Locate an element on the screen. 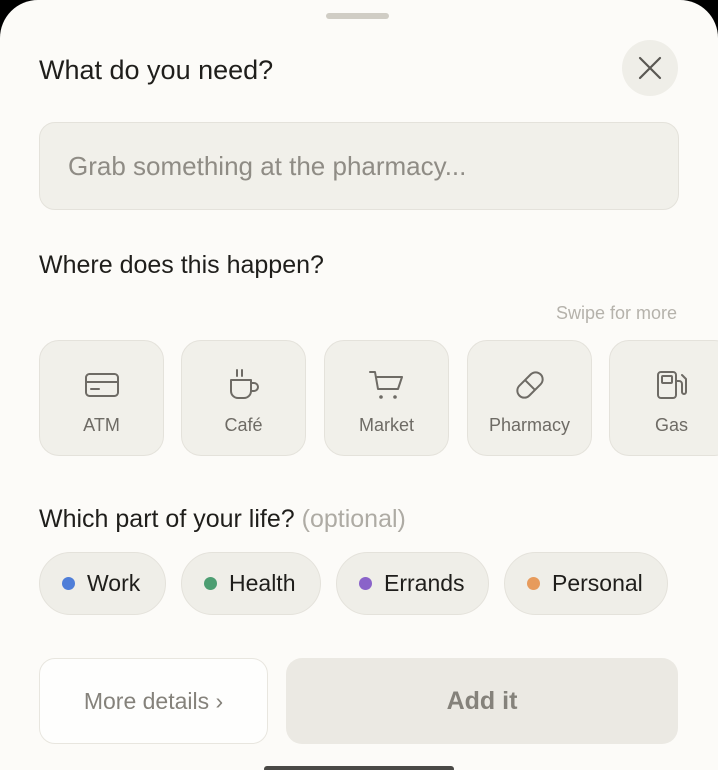  coffee-cup-icon is located at coordinates (244, 384).